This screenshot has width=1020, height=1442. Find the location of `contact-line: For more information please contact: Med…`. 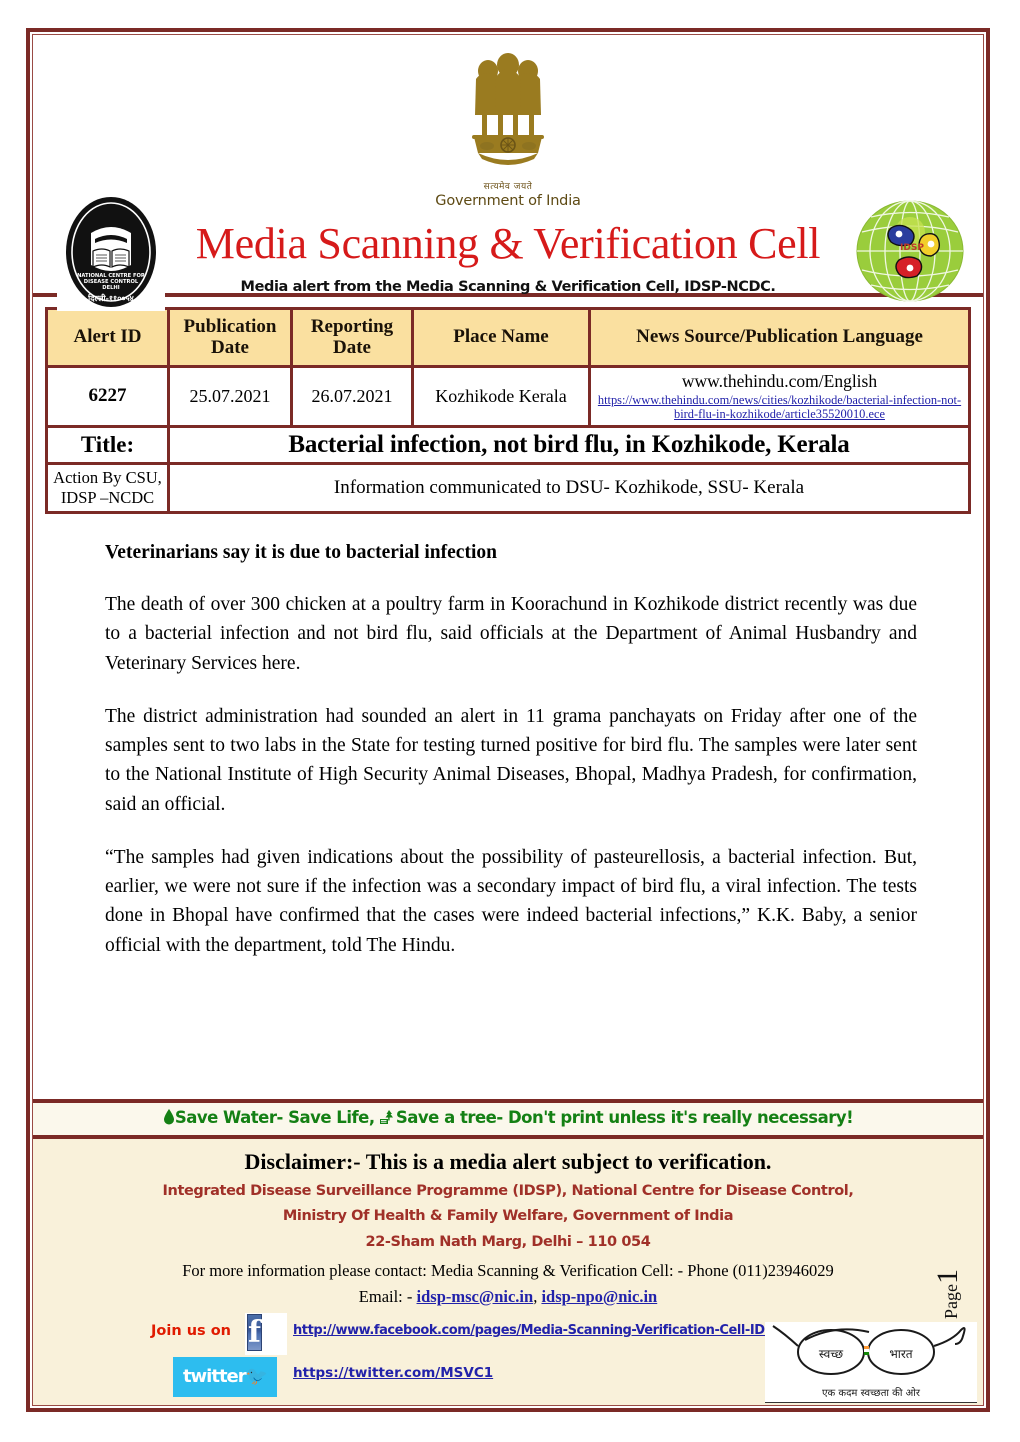

contact-line: For more information please contact: Med… is located at coordinates (508, 1270).